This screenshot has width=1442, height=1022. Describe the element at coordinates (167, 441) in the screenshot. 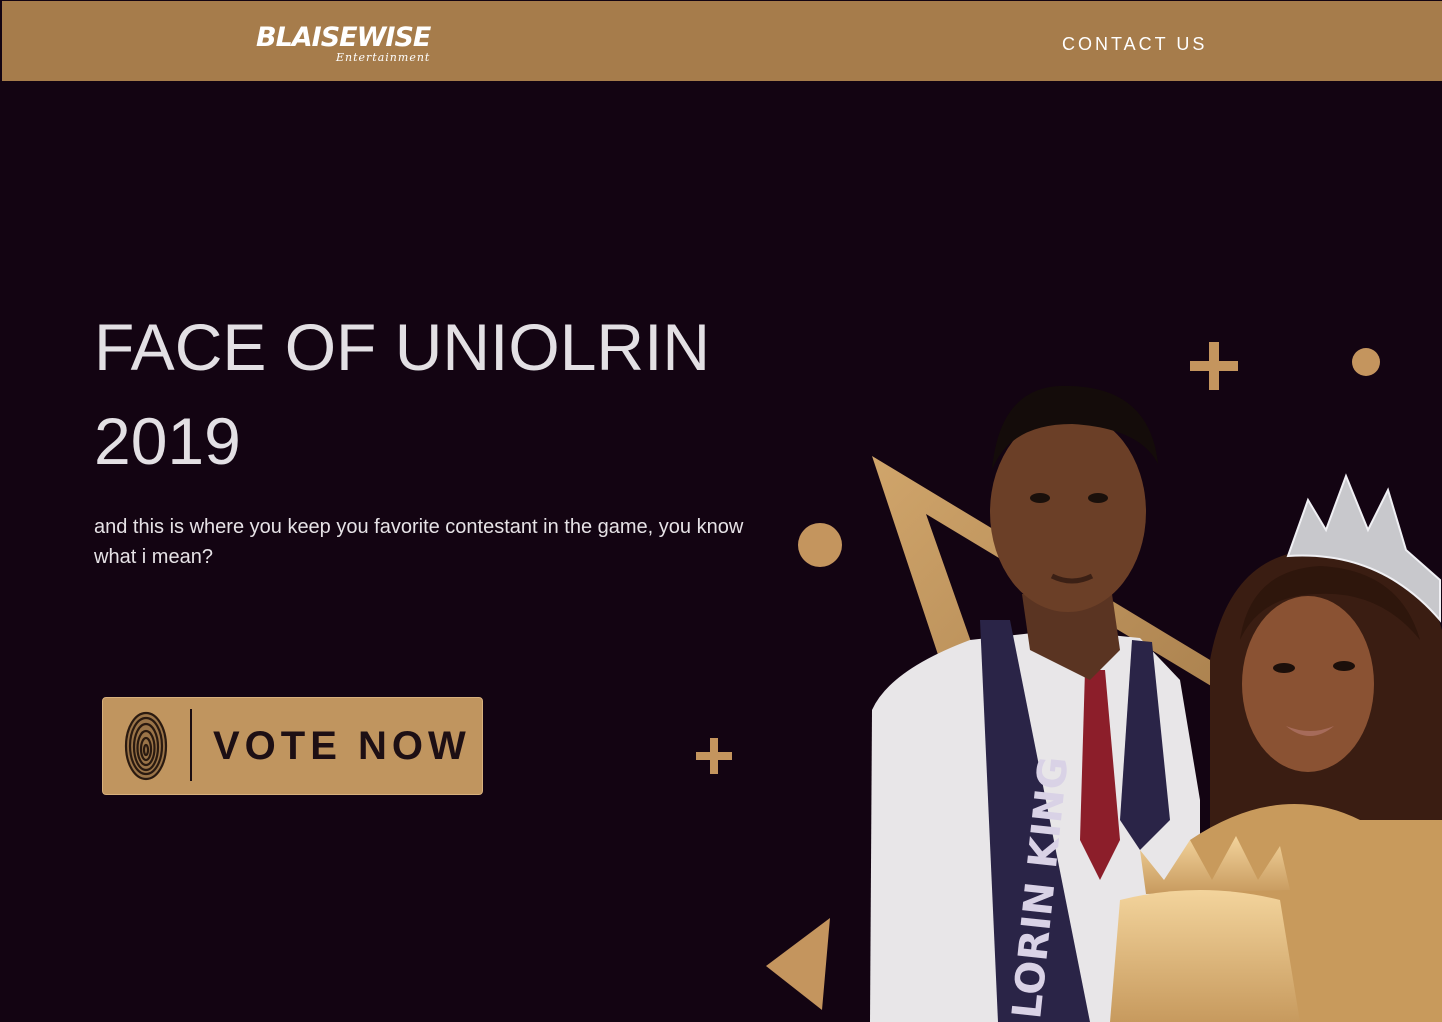

I see `hero-title-line2: 2019` at that location.